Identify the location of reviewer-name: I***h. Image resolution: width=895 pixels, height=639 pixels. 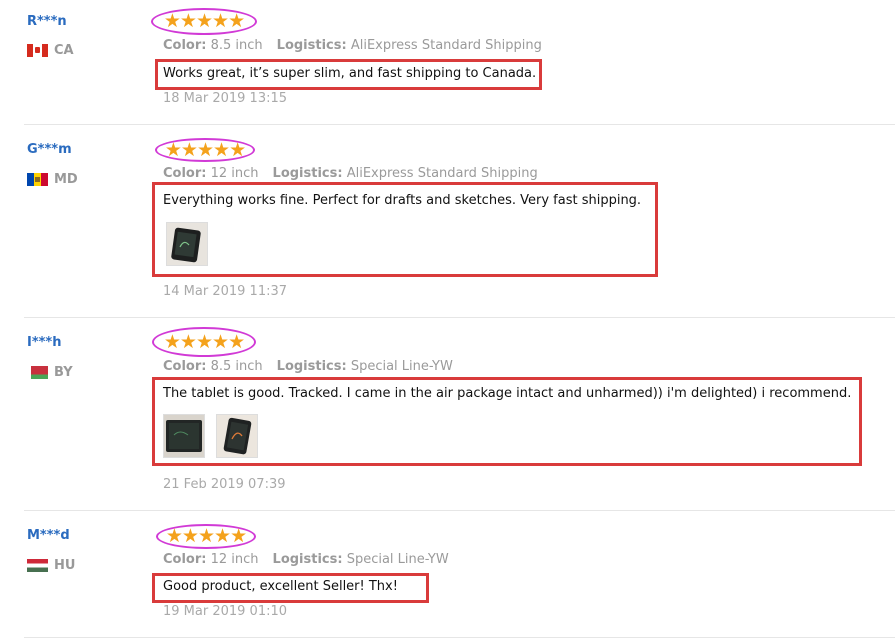
(44, 342).